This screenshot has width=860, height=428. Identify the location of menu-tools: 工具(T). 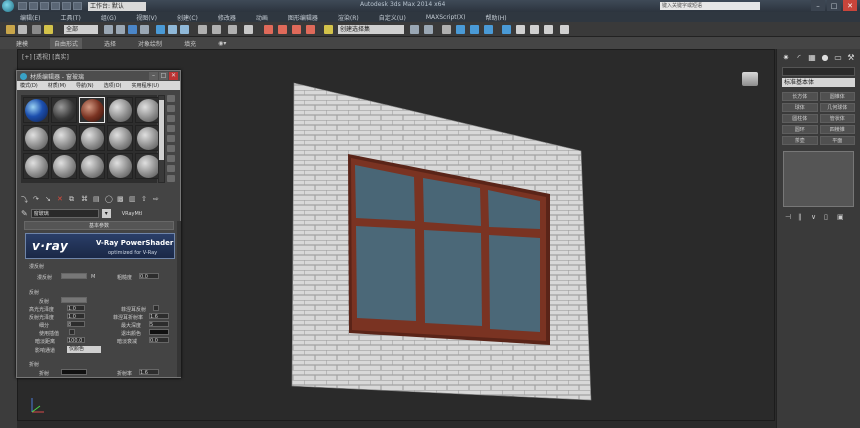
(70, 17).